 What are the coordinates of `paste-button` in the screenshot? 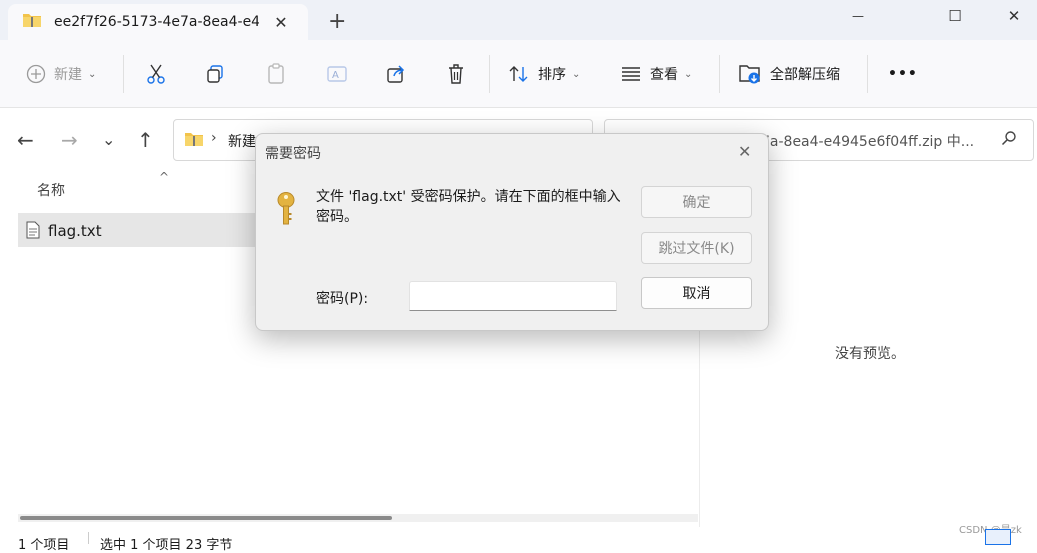 It's located at (276, 74).